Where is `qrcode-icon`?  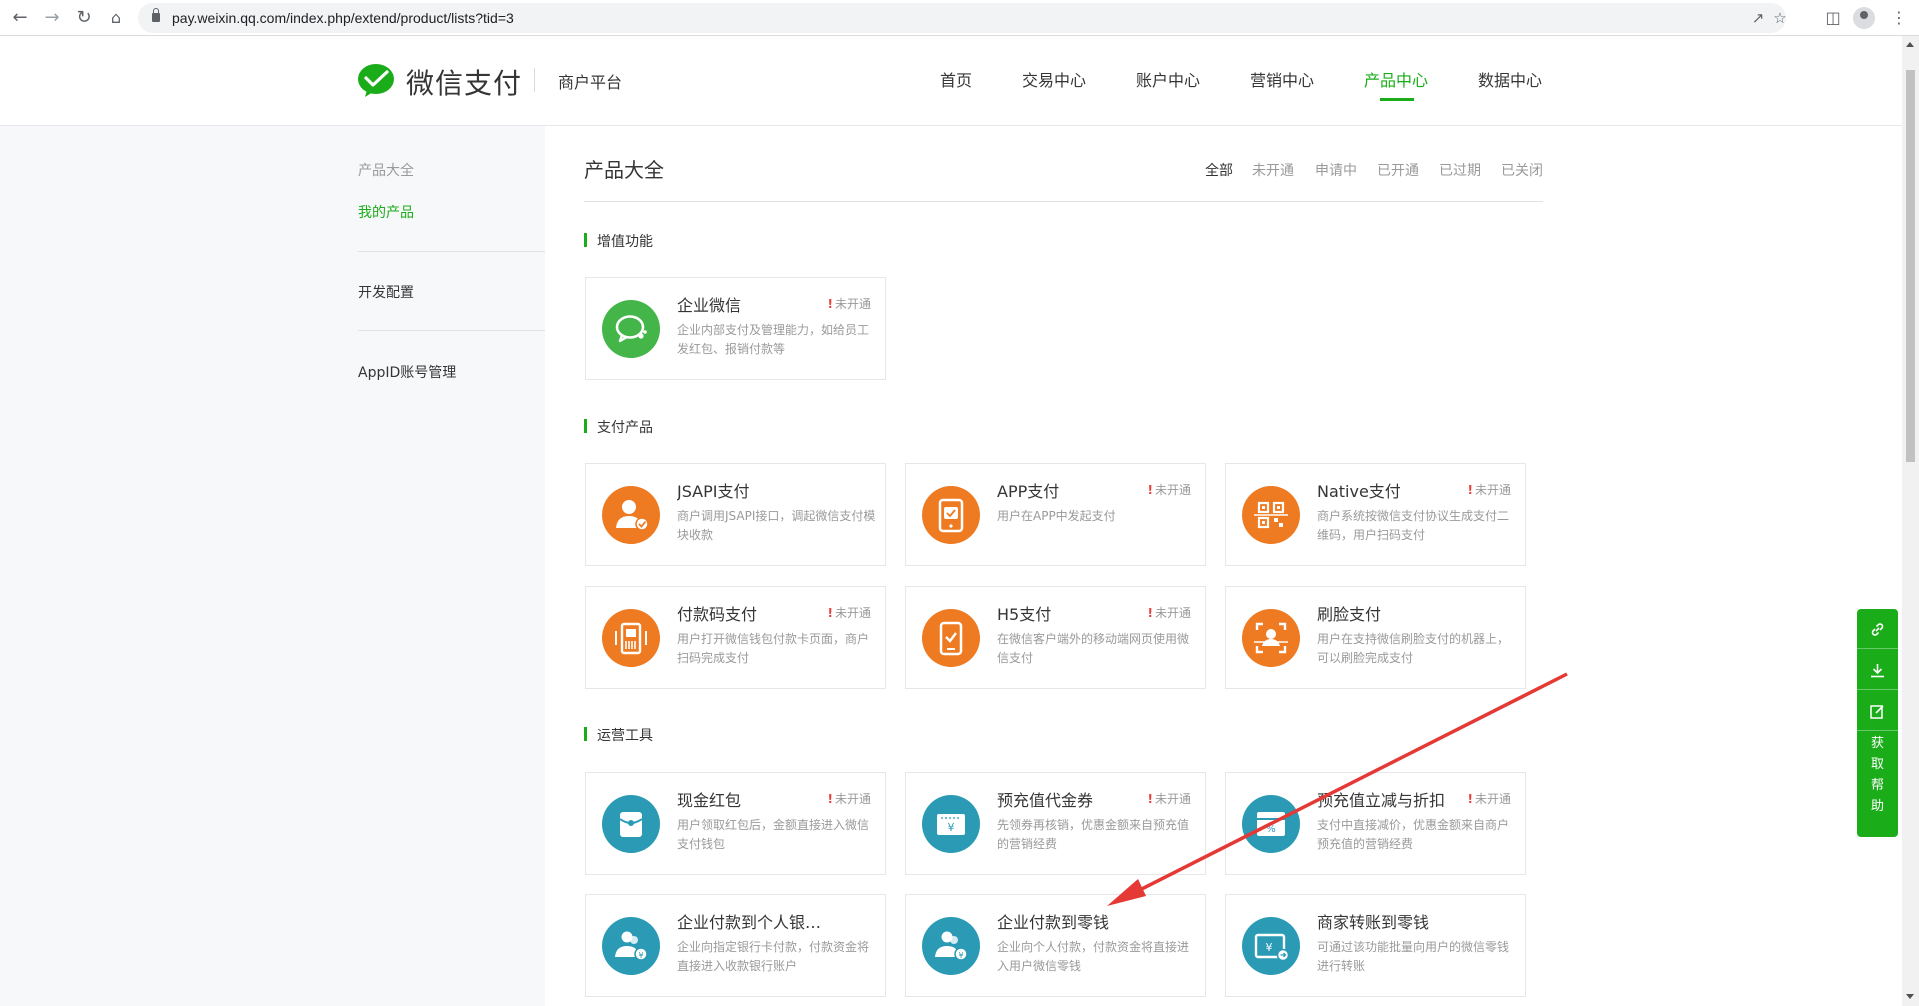 qrcode-icon is located at coordinates (1271, 515).